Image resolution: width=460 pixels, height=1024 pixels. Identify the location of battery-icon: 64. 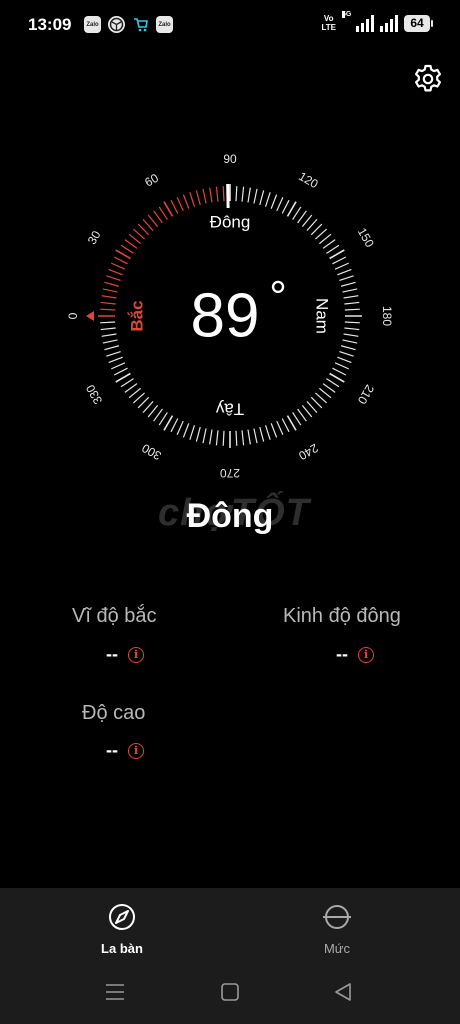
(418, 23).